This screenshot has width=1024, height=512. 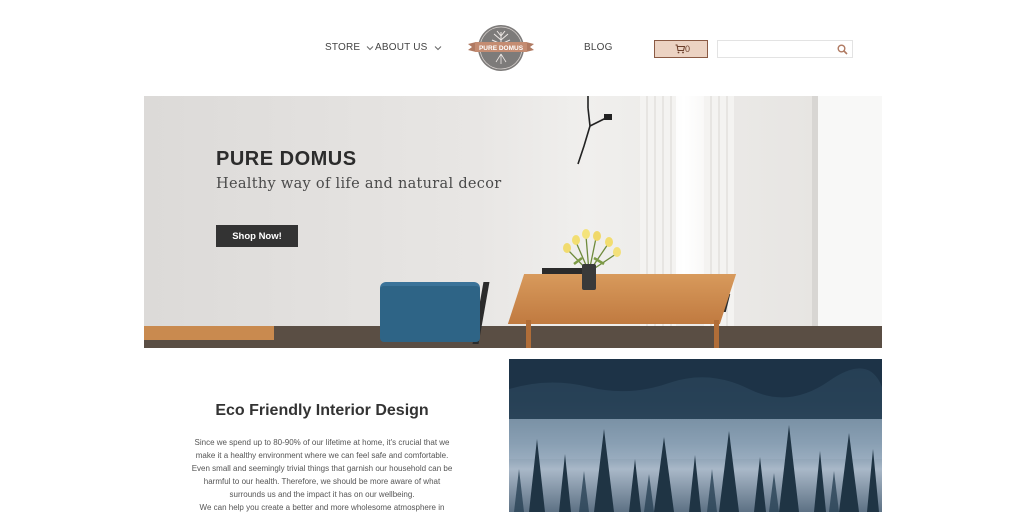 I want to click on search-box, so click(x=785, y=49).